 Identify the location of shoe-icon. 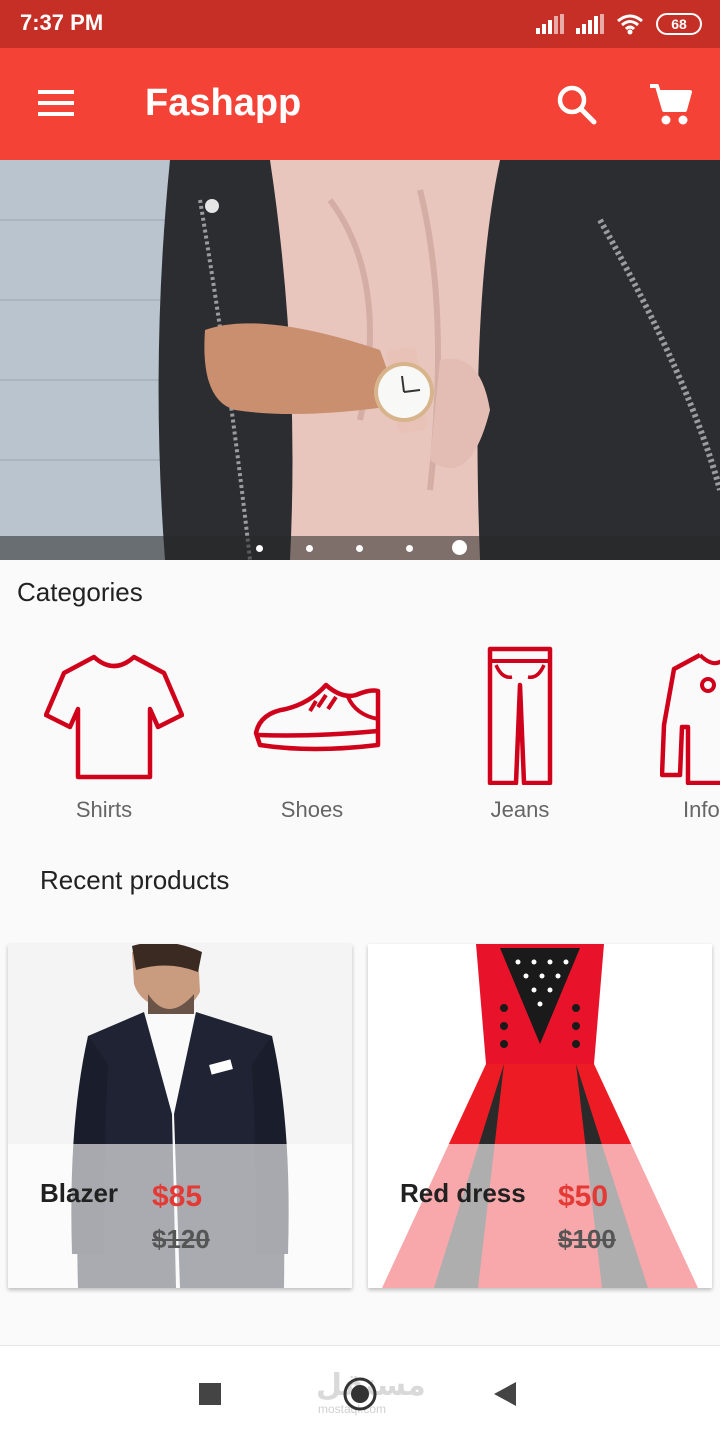
(317, 717).